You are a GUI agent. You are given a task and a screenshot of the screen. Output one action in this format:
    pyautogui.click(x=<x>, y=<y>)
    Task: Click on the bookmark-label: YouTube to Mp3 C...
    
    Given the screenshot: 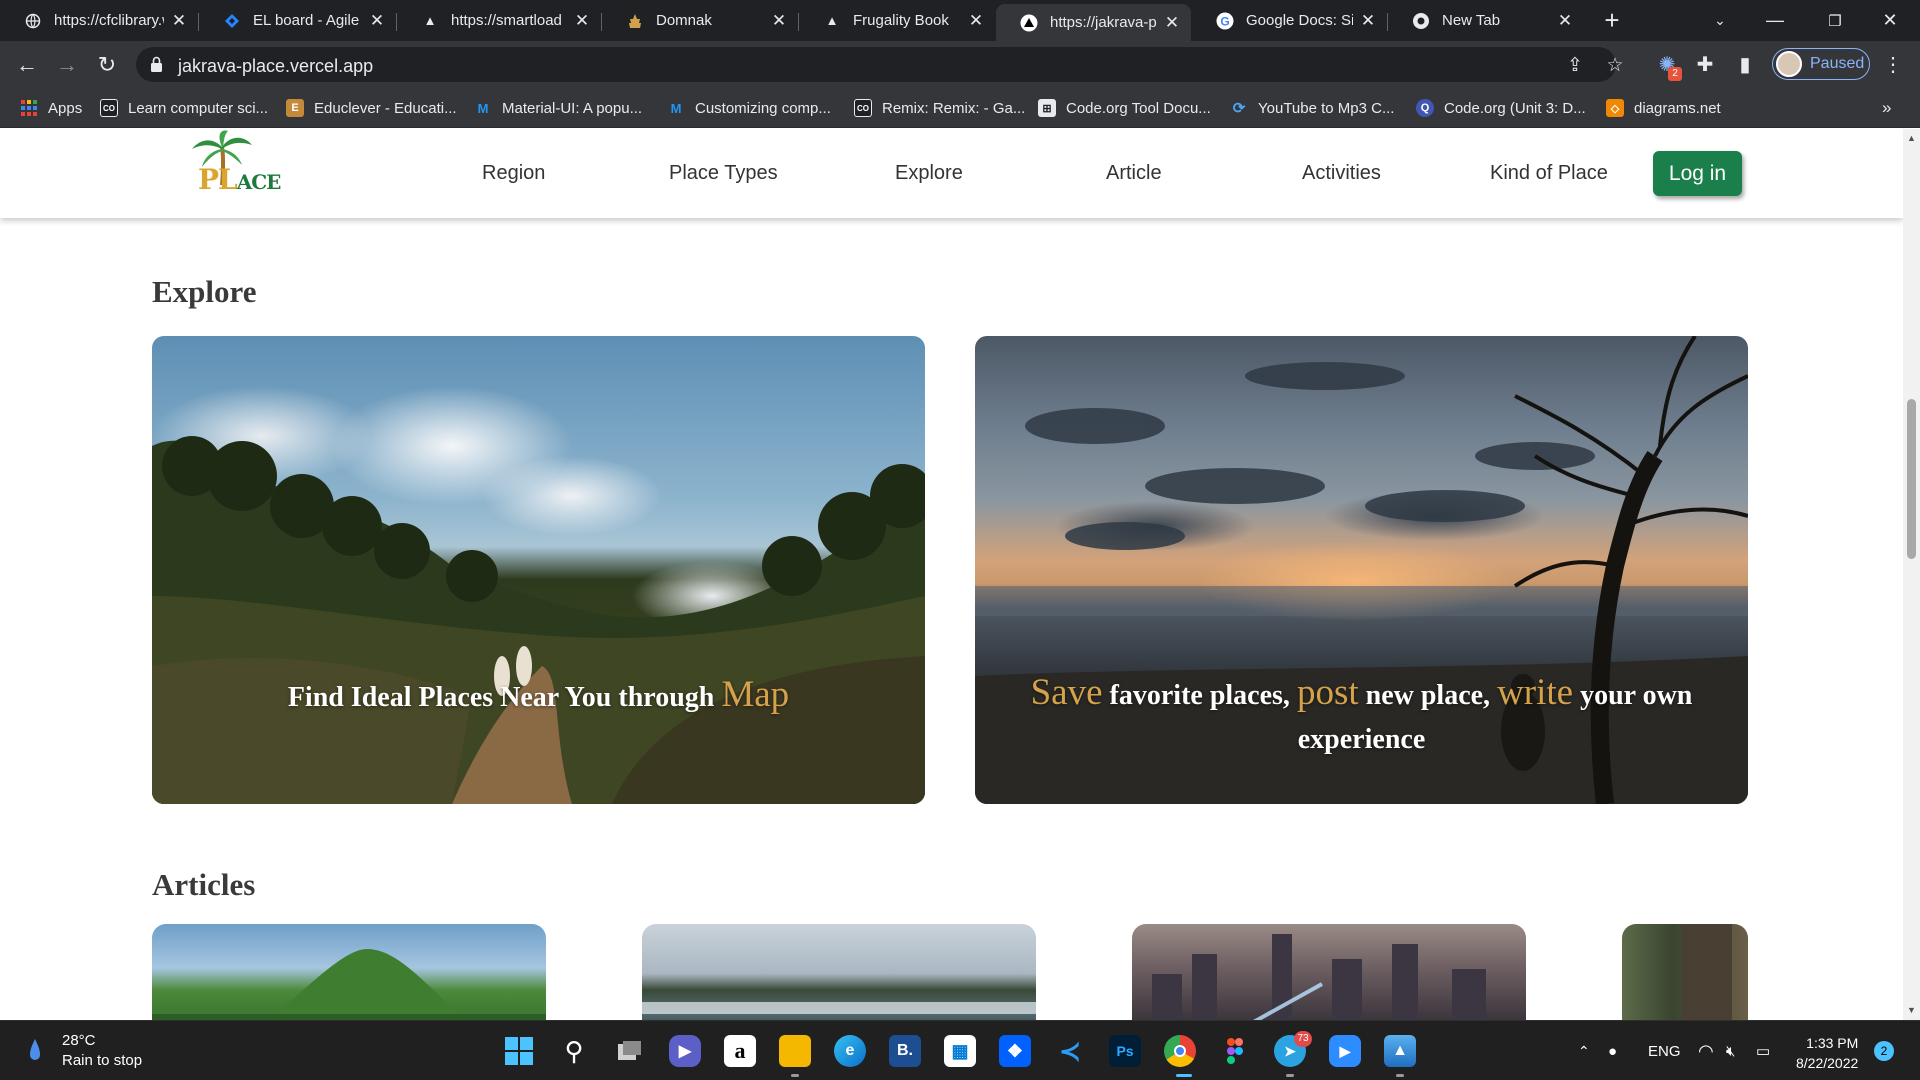 What is the action you would take?
    pyautogui.click(x=1326, y=108)
    